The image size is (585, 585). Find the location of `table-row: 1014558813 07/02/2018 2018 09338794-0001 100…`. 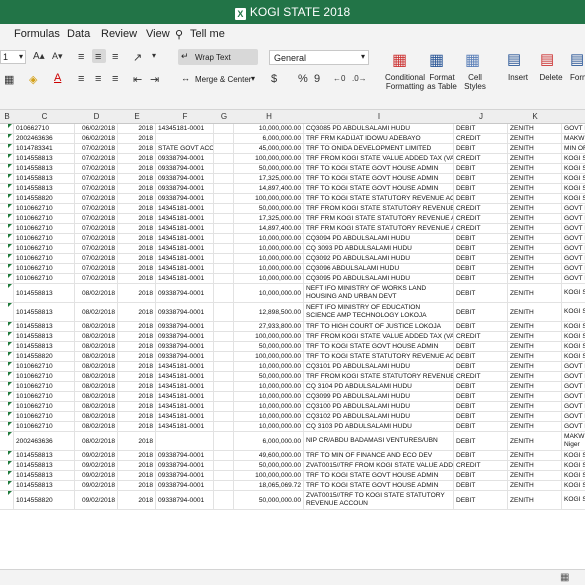

table-row: 1014558813 07/02/2018 2018 09338794-0001 100… is located at coordinates (292, 159).